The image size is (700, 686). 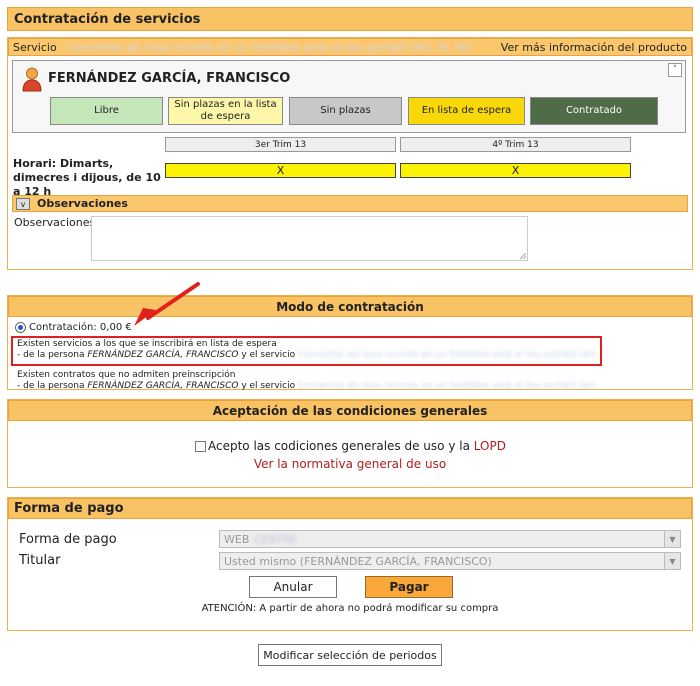 I want to click on legend-sin-plazas: Sin plazas, so click(x=345, y=111).